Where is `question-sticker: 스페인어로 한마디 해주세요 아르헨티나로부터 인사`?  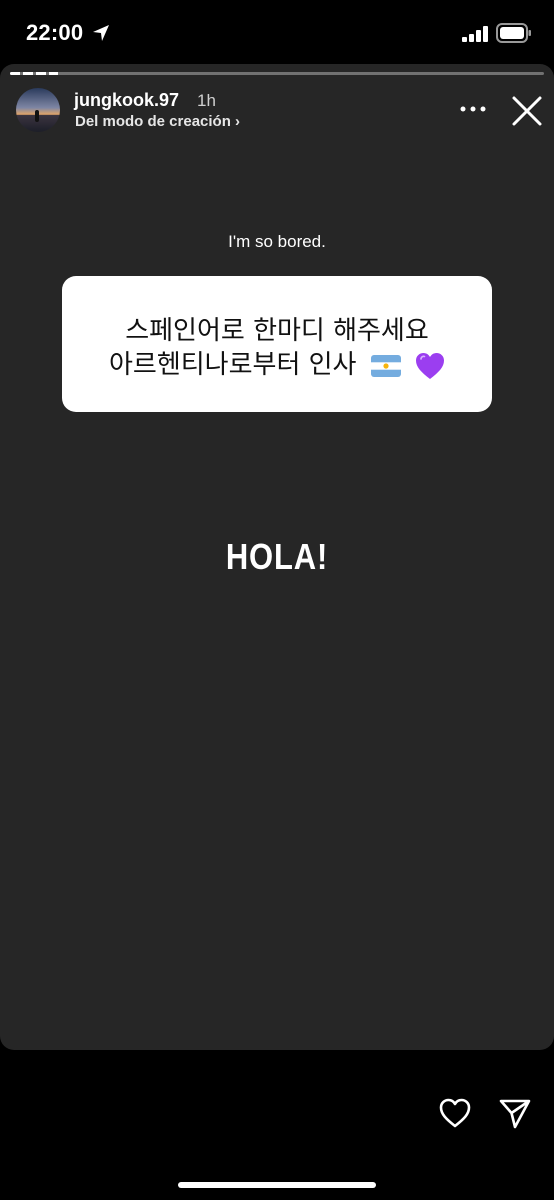
question-sticker: 스페인어로 한마디 해주세요 아르헨티나로부터 인사 is located at coordinates (277, 344).